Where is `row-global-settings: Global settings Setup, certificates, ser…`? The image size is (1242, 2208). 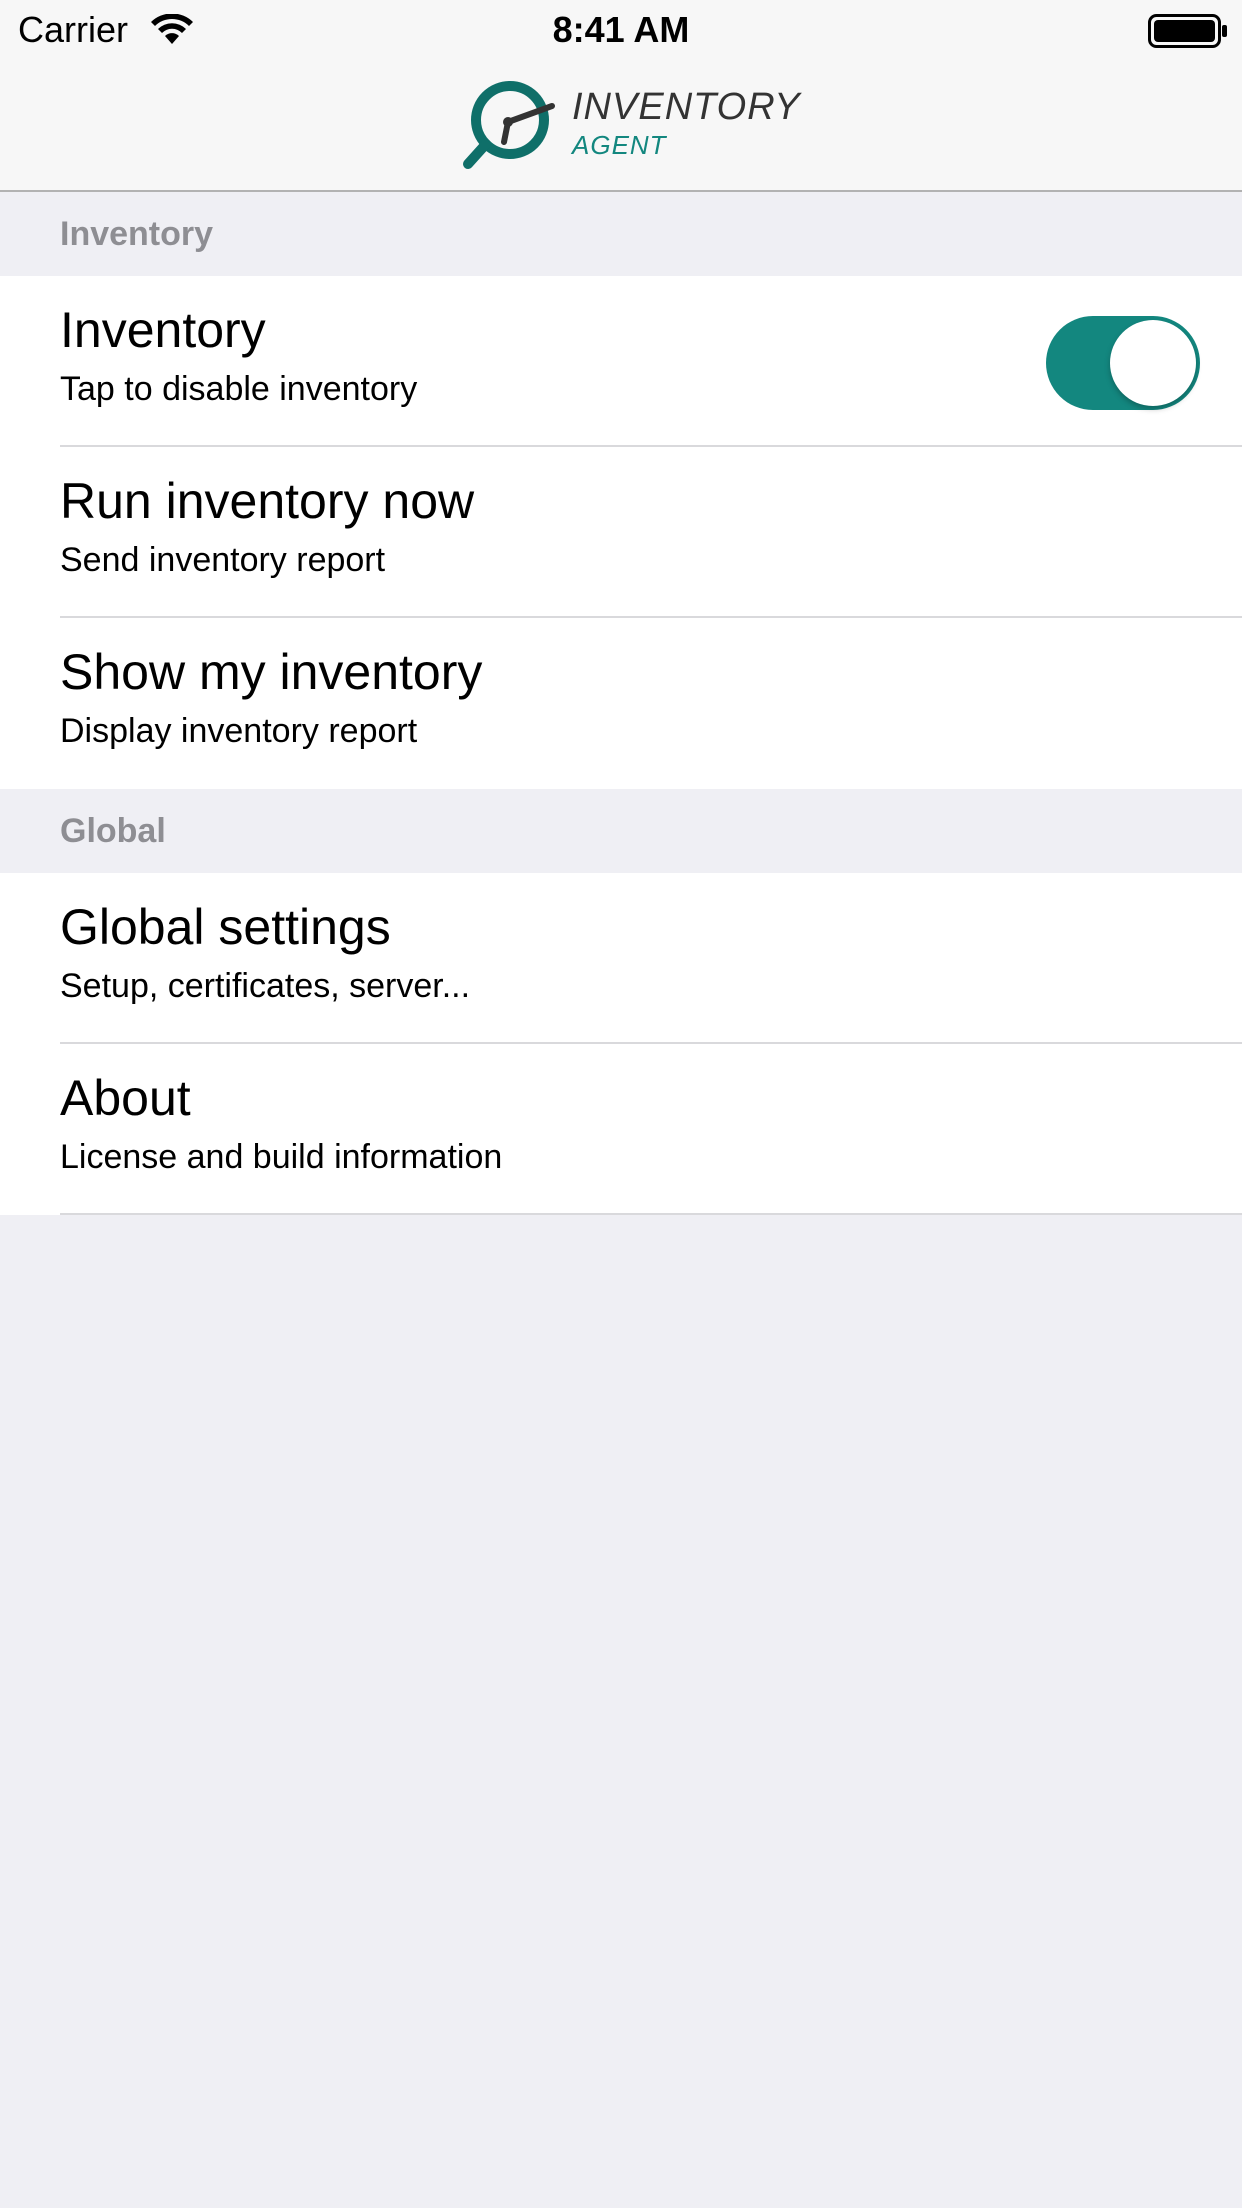
row-global-settings: Global settings Setup, certificates, ser… is located at coordinates (621, 958).